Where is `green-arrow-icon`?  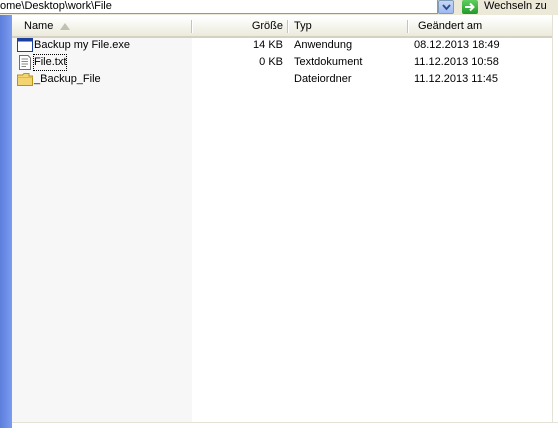
green-arrow-icon is located at coordinates (470, 7).